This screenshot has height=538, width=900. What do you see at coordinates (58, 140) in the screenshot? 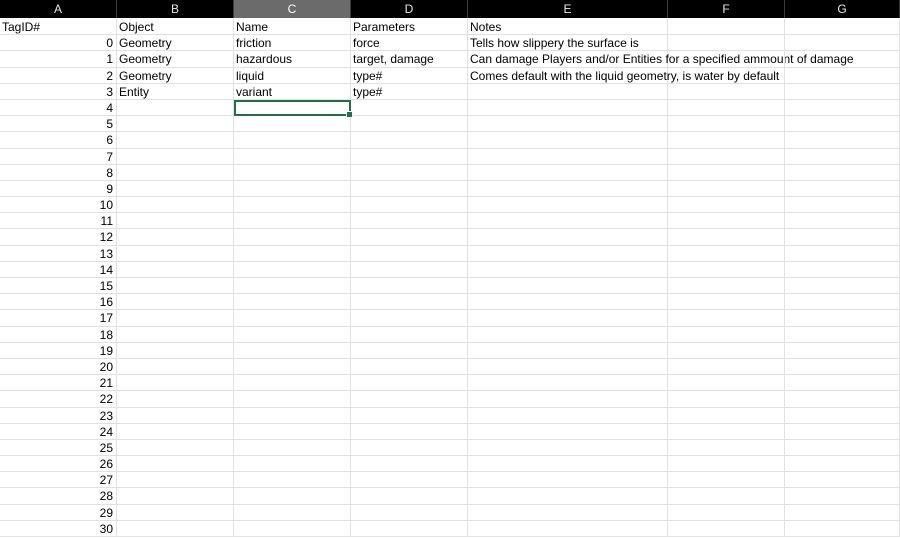
I see `cell-a-8: 6` at bounding box center [58, 140].